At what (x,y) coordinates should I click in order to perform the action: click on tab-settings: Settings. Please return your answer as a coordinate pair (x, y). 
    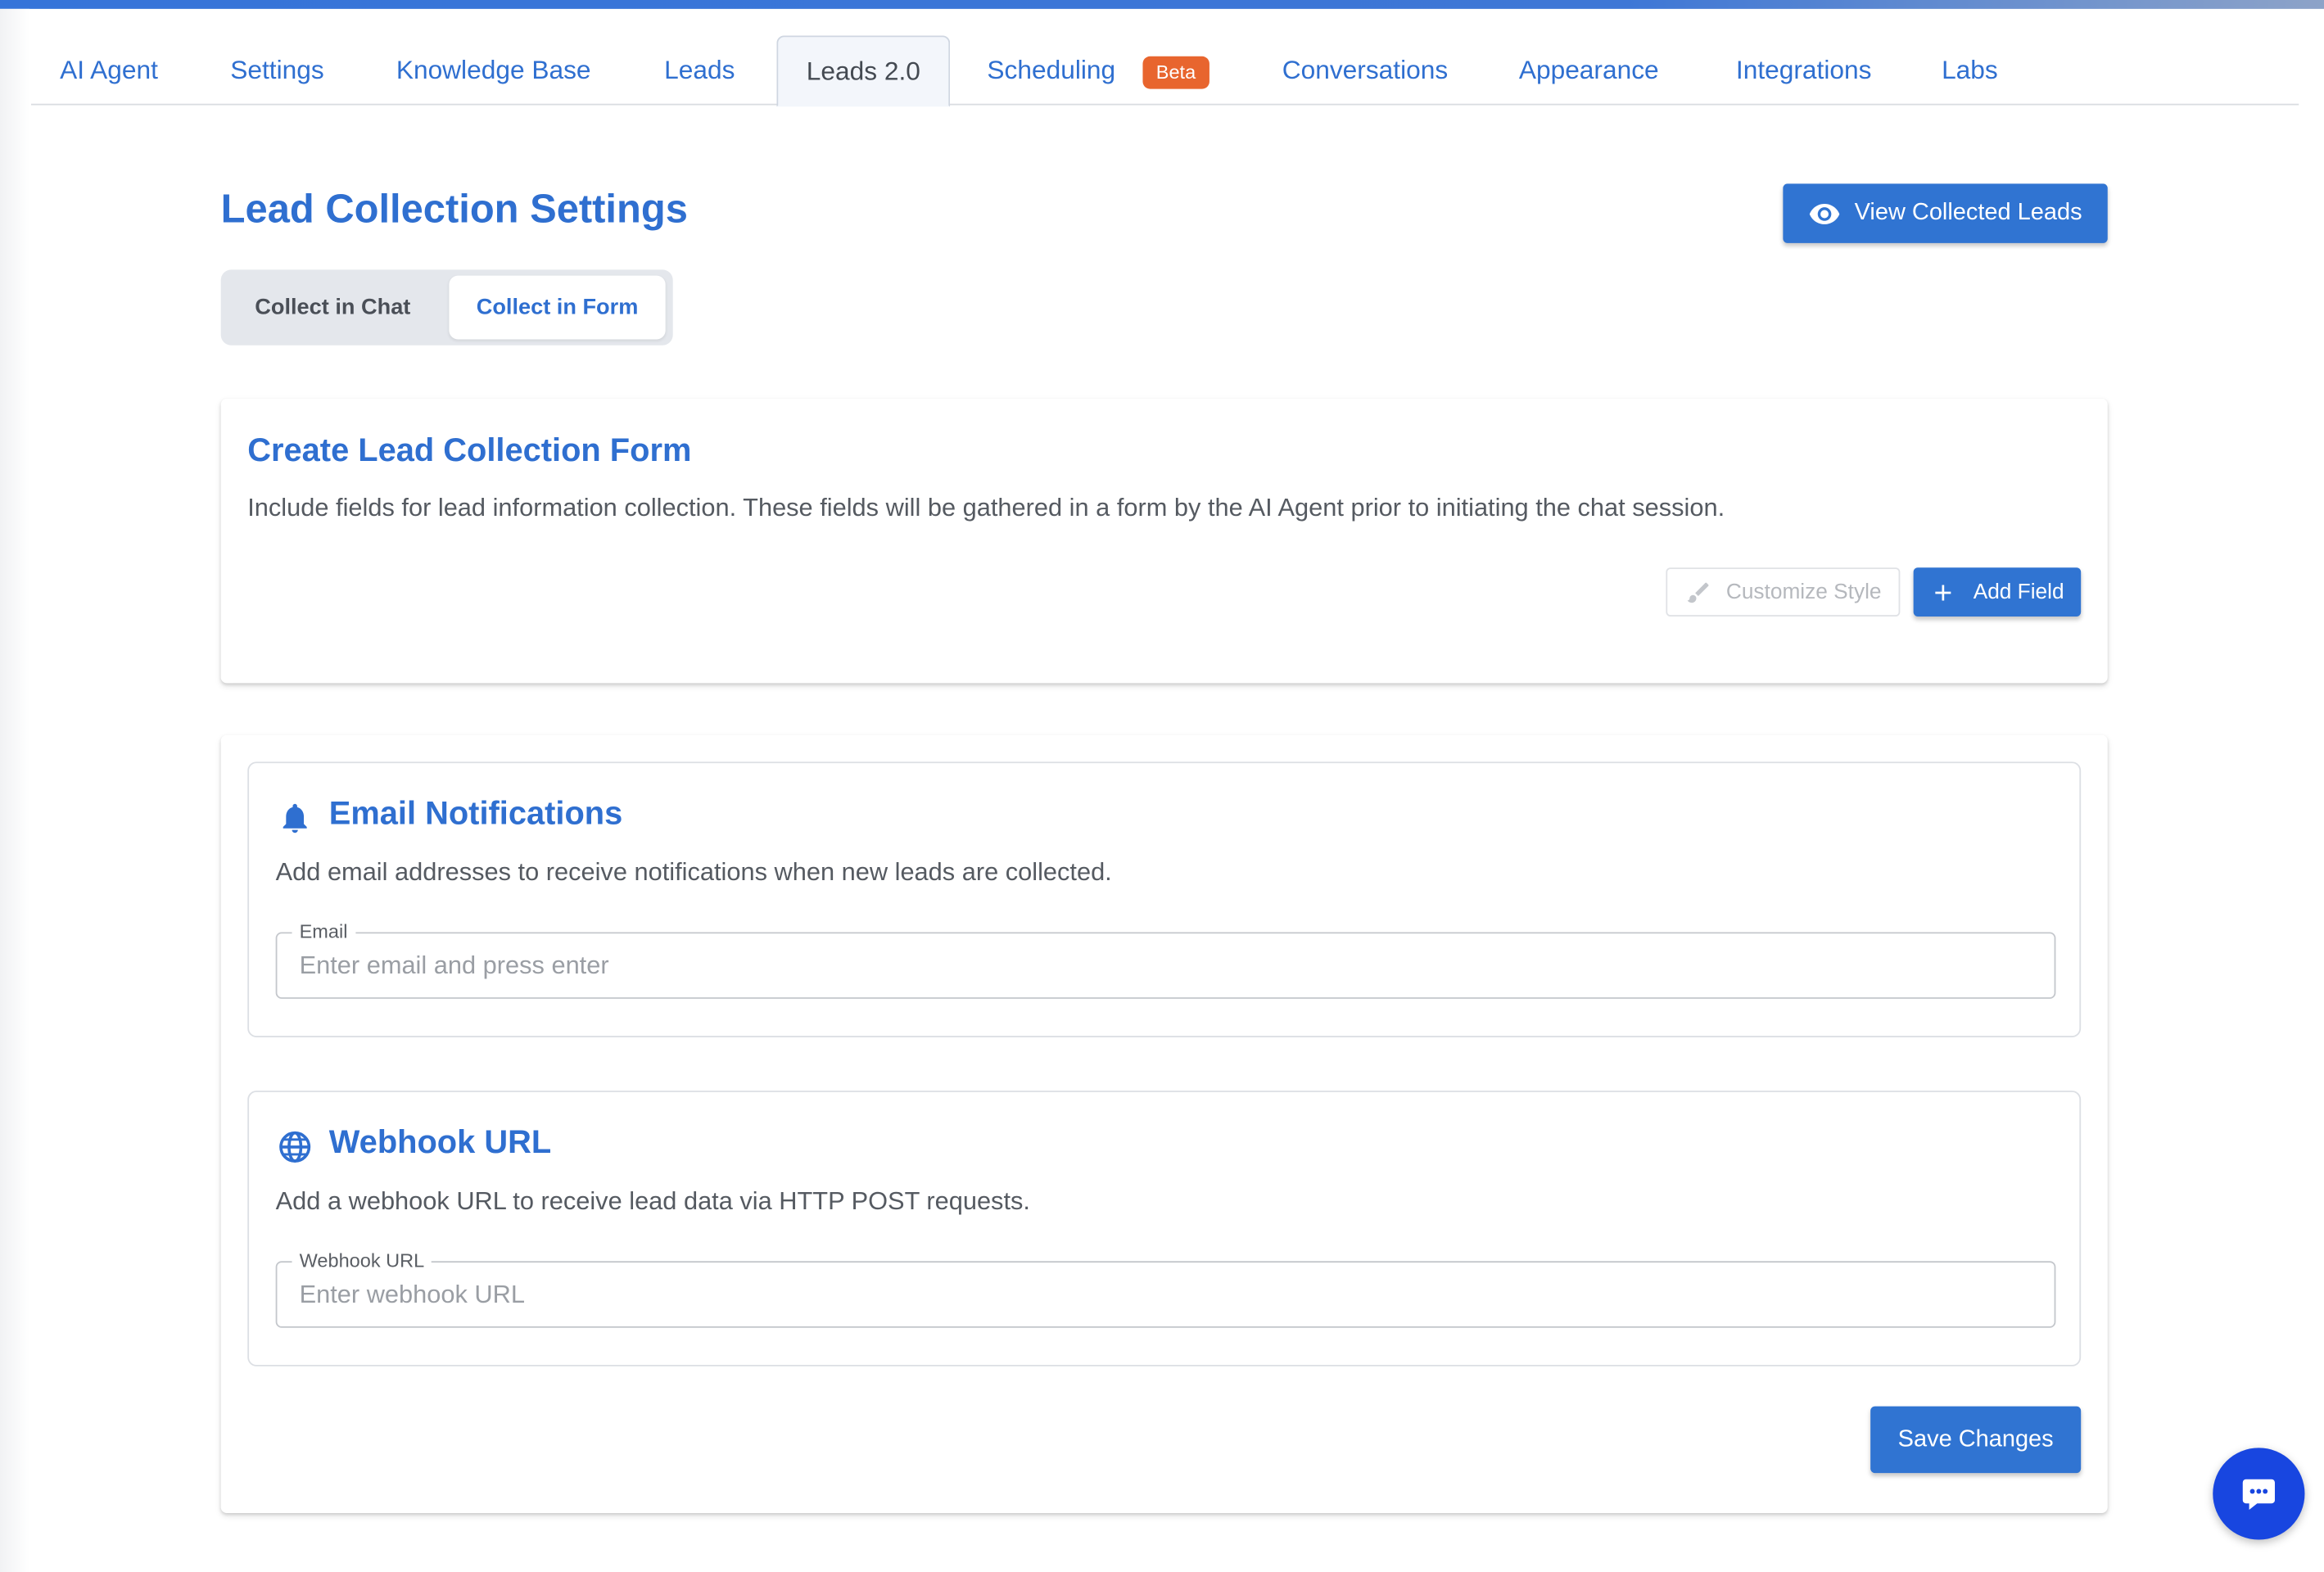
    Looking at the image, I should click on (277, 70).